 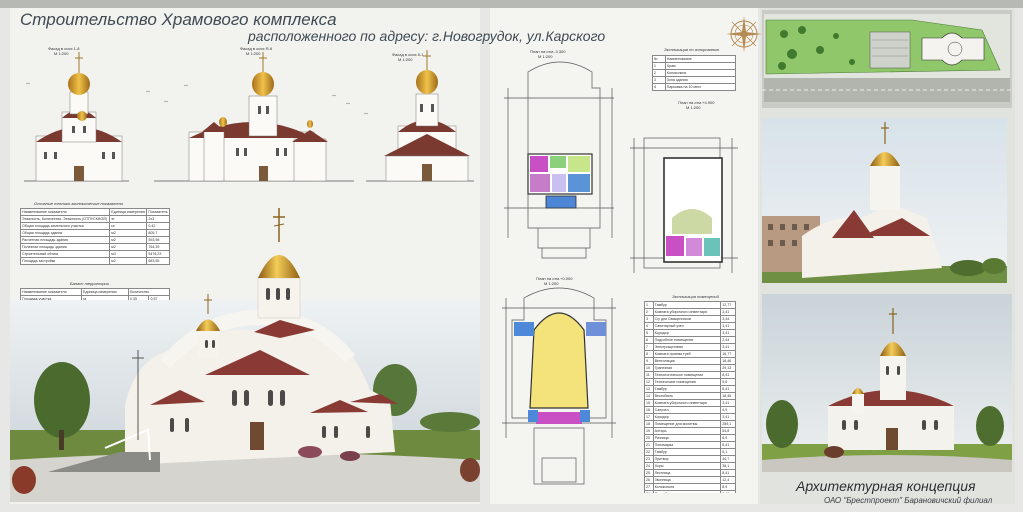 I want to click on table-row: 1 Тамбур 12,77, so click(x=690, y=305).